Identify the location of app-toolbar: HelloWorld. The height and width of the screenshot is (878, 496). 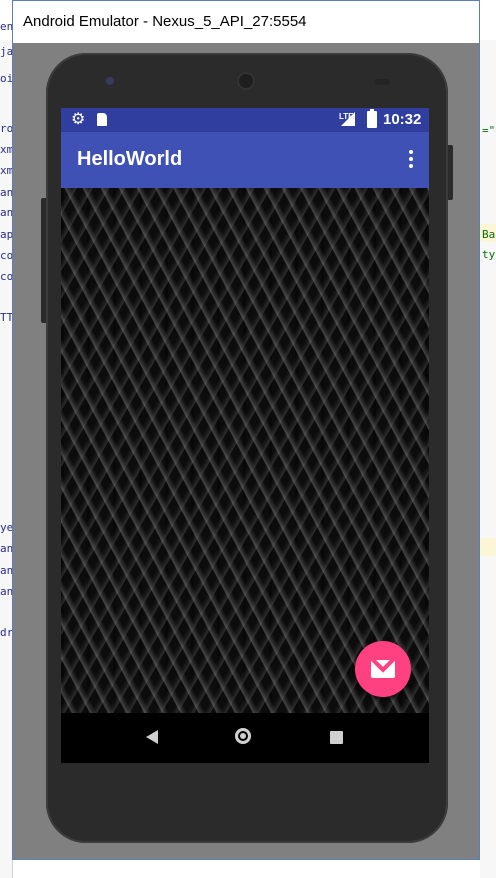
(245, 160).